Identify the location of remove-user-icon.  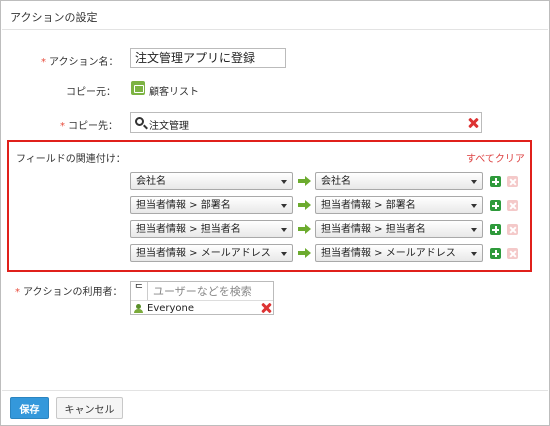
(266, 308).